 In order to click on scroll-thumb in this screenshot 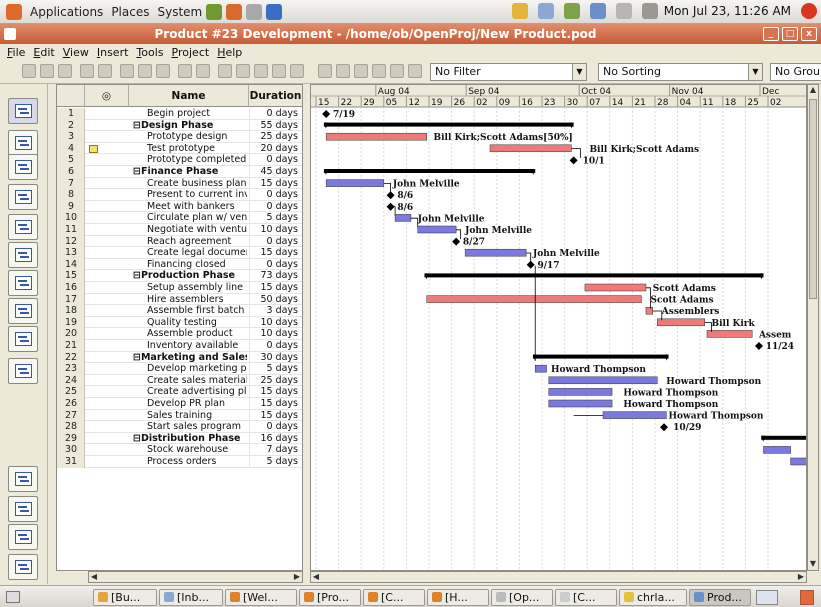, I will do `click(813, 199)`.